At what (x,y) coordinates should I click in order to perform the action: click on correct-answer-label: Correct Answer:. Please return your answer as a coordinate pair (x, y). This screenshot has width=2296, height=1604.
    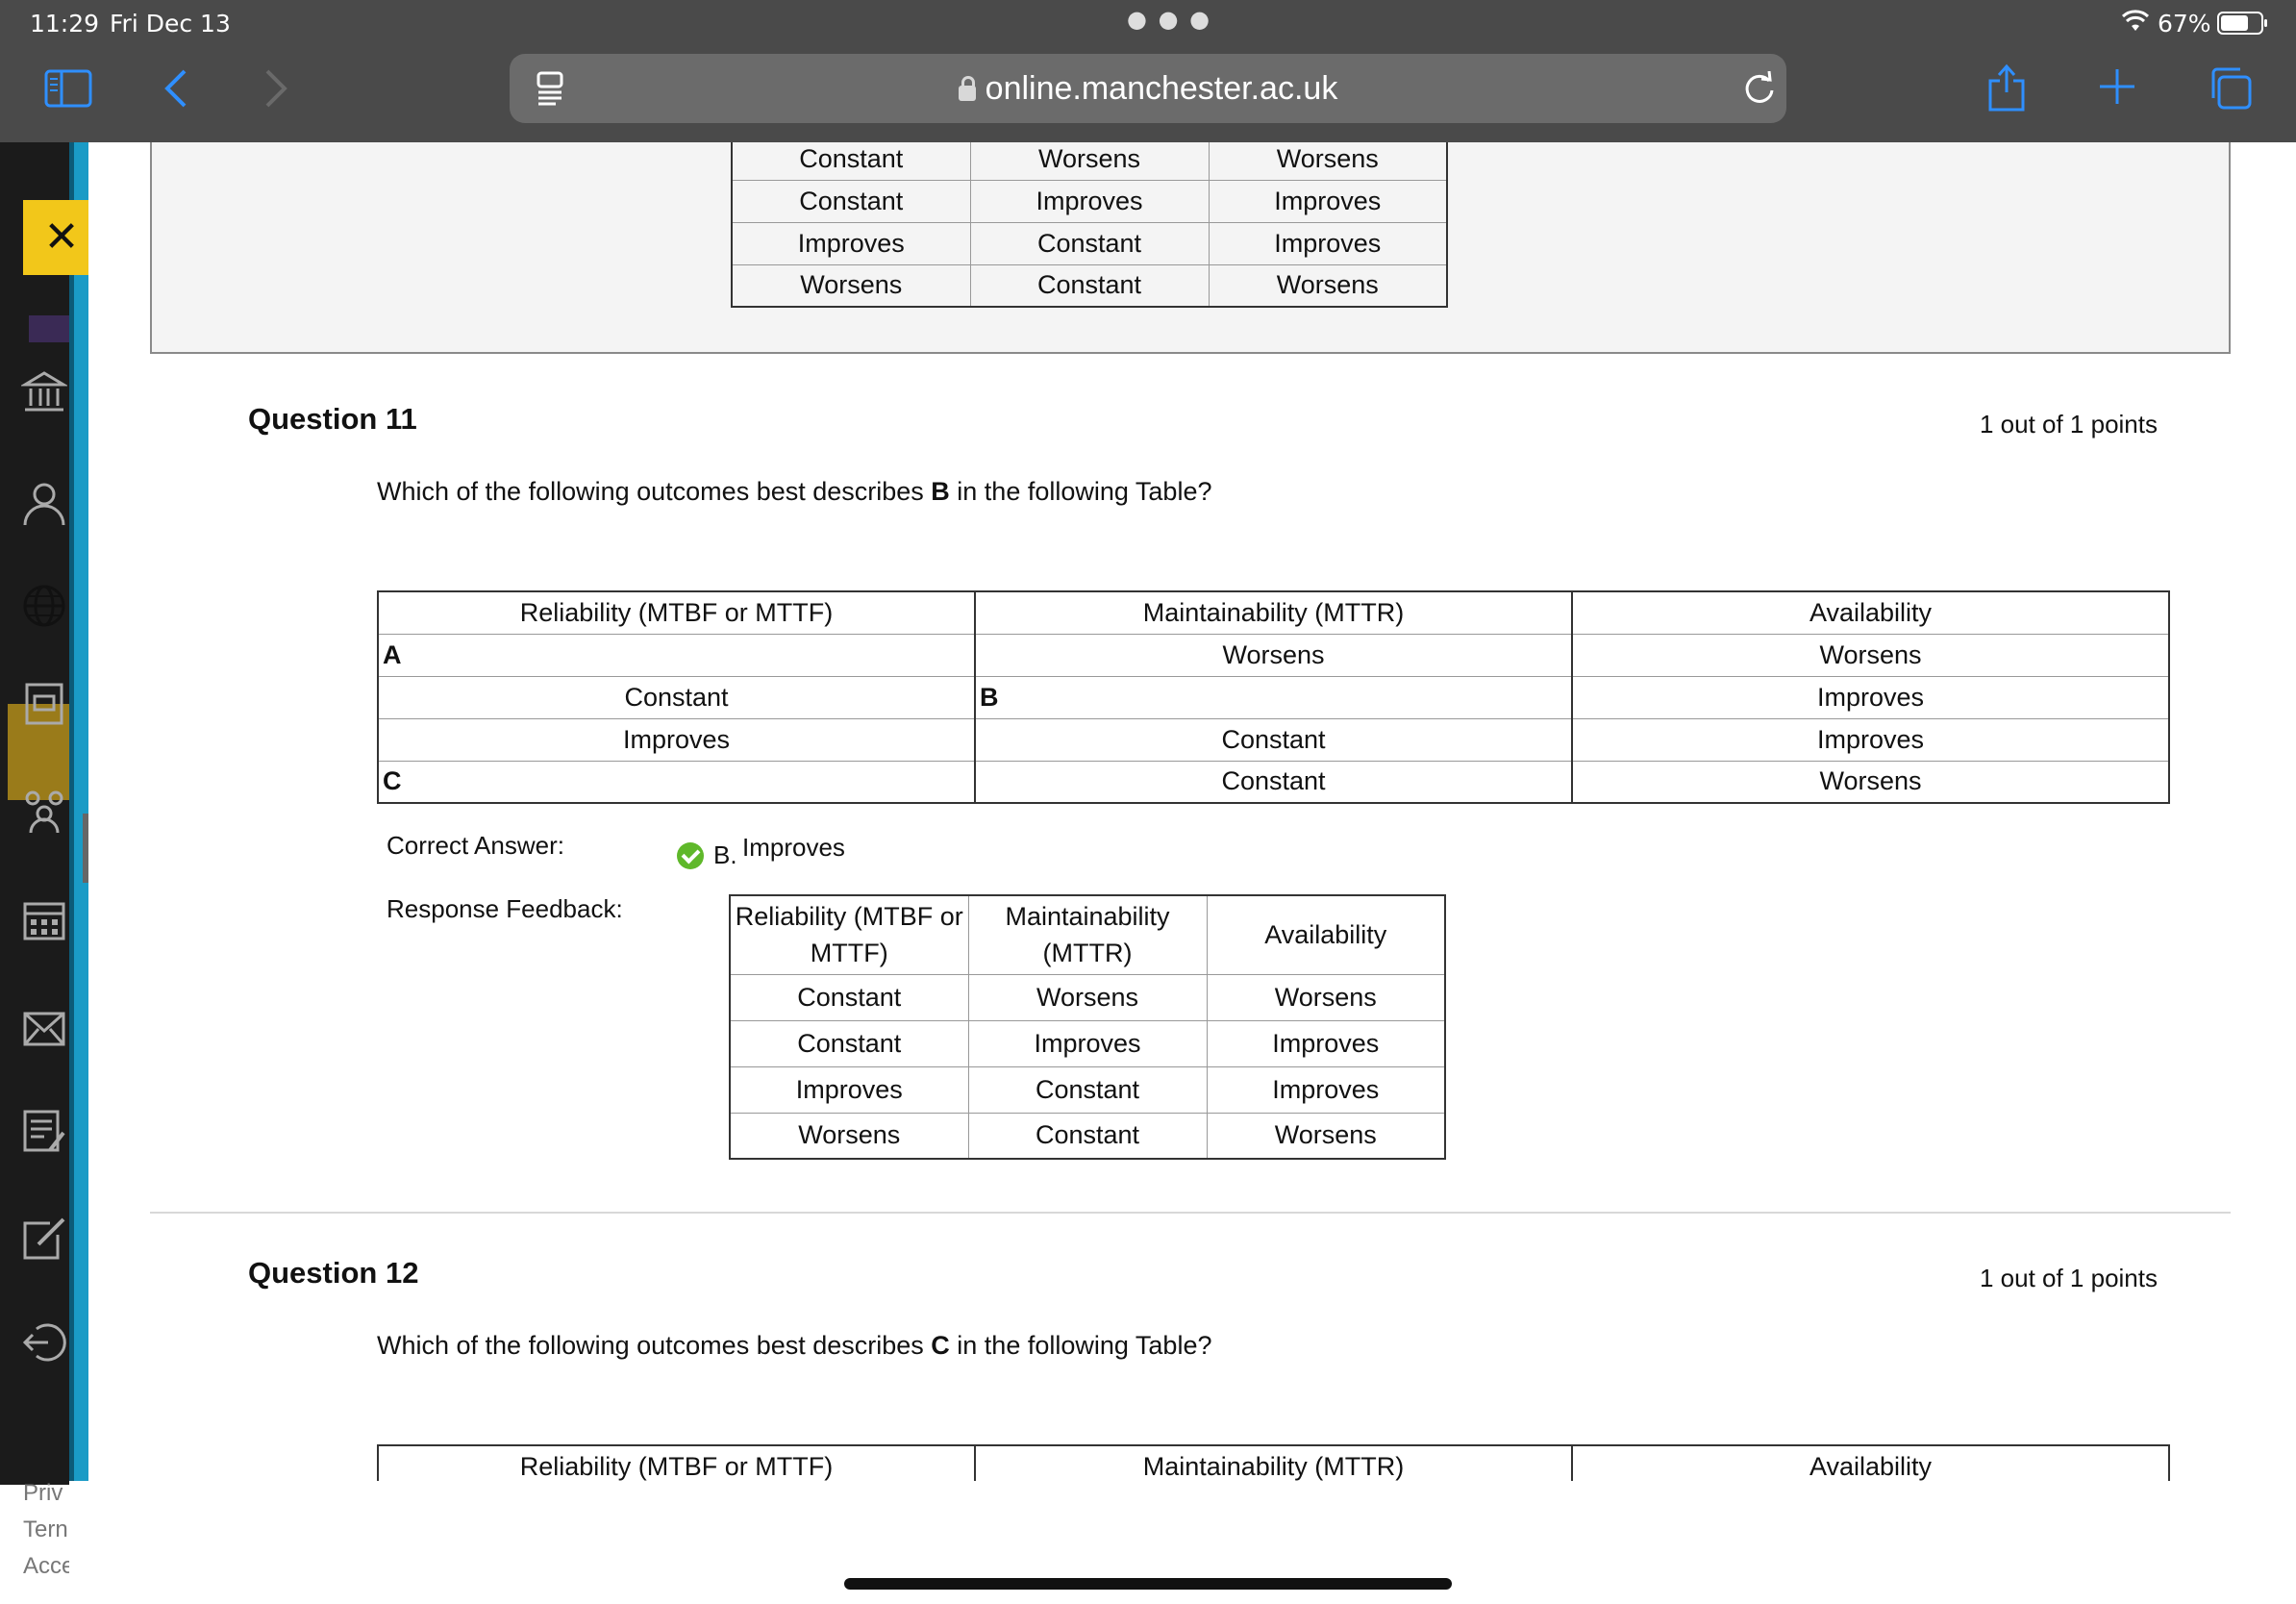
    Looking at the image, I should click on (475, 845).